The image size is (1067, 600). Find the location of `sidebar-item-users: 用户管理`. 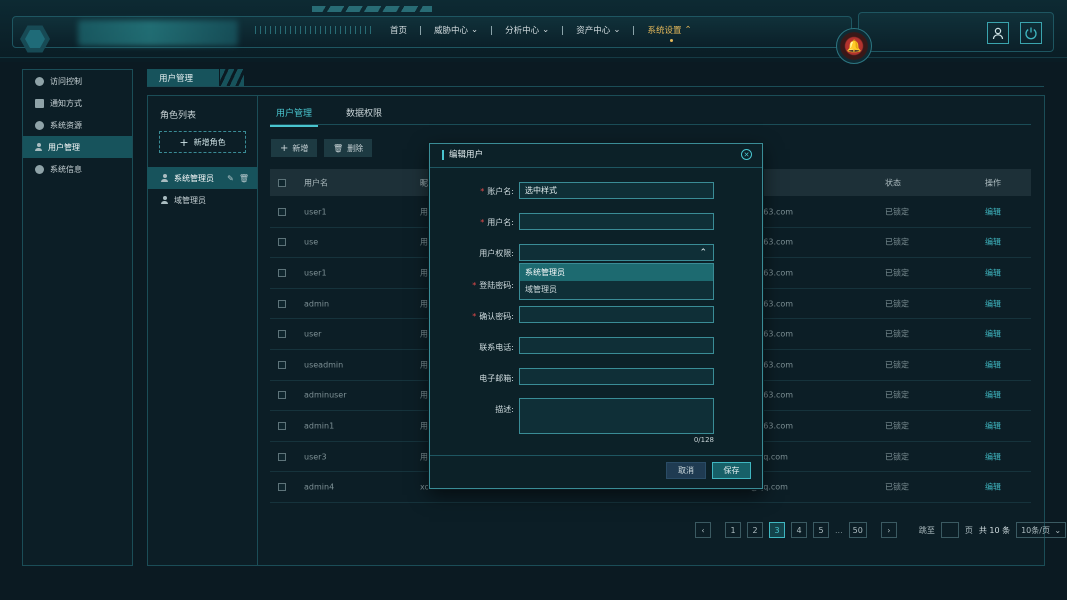

sidebar-item-users: 用户管理 is located at coordinates (77, 147).